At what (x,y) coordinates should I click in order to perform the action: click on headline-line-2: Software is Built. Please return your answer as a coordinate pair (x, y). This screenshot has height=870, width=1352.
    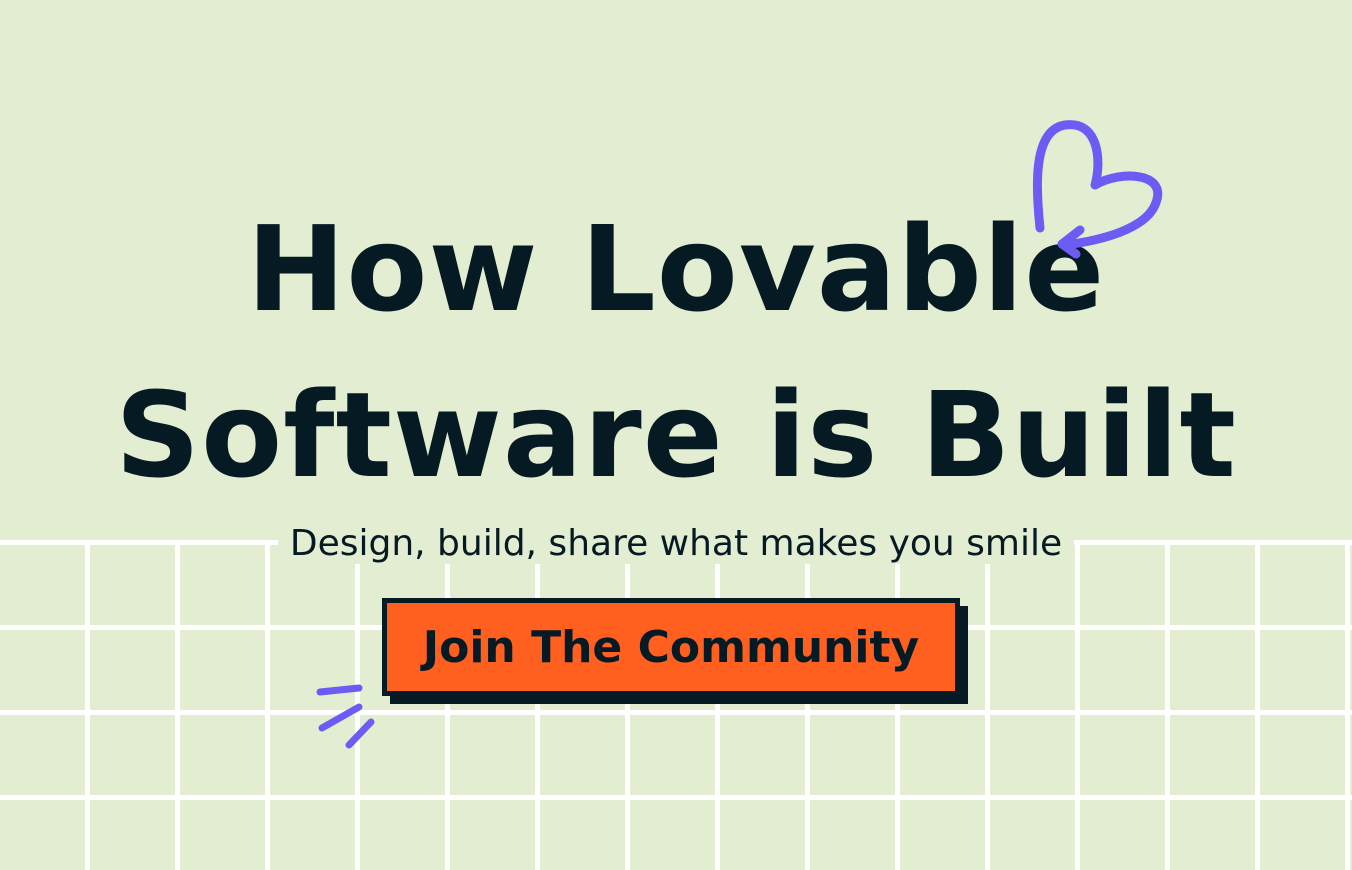
    Looking at the image, I should click on (676, 435).